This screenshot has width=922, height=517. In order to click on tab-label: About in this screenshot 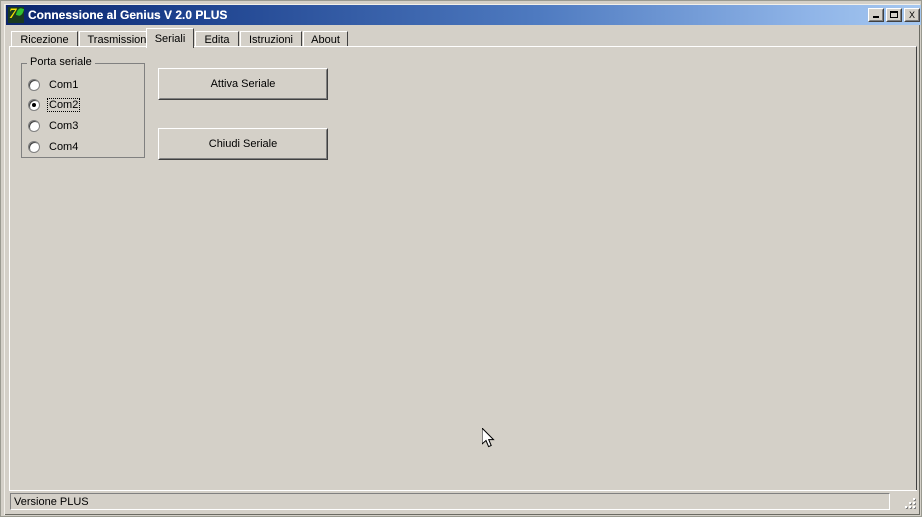, I will do `click(325, 39)`.